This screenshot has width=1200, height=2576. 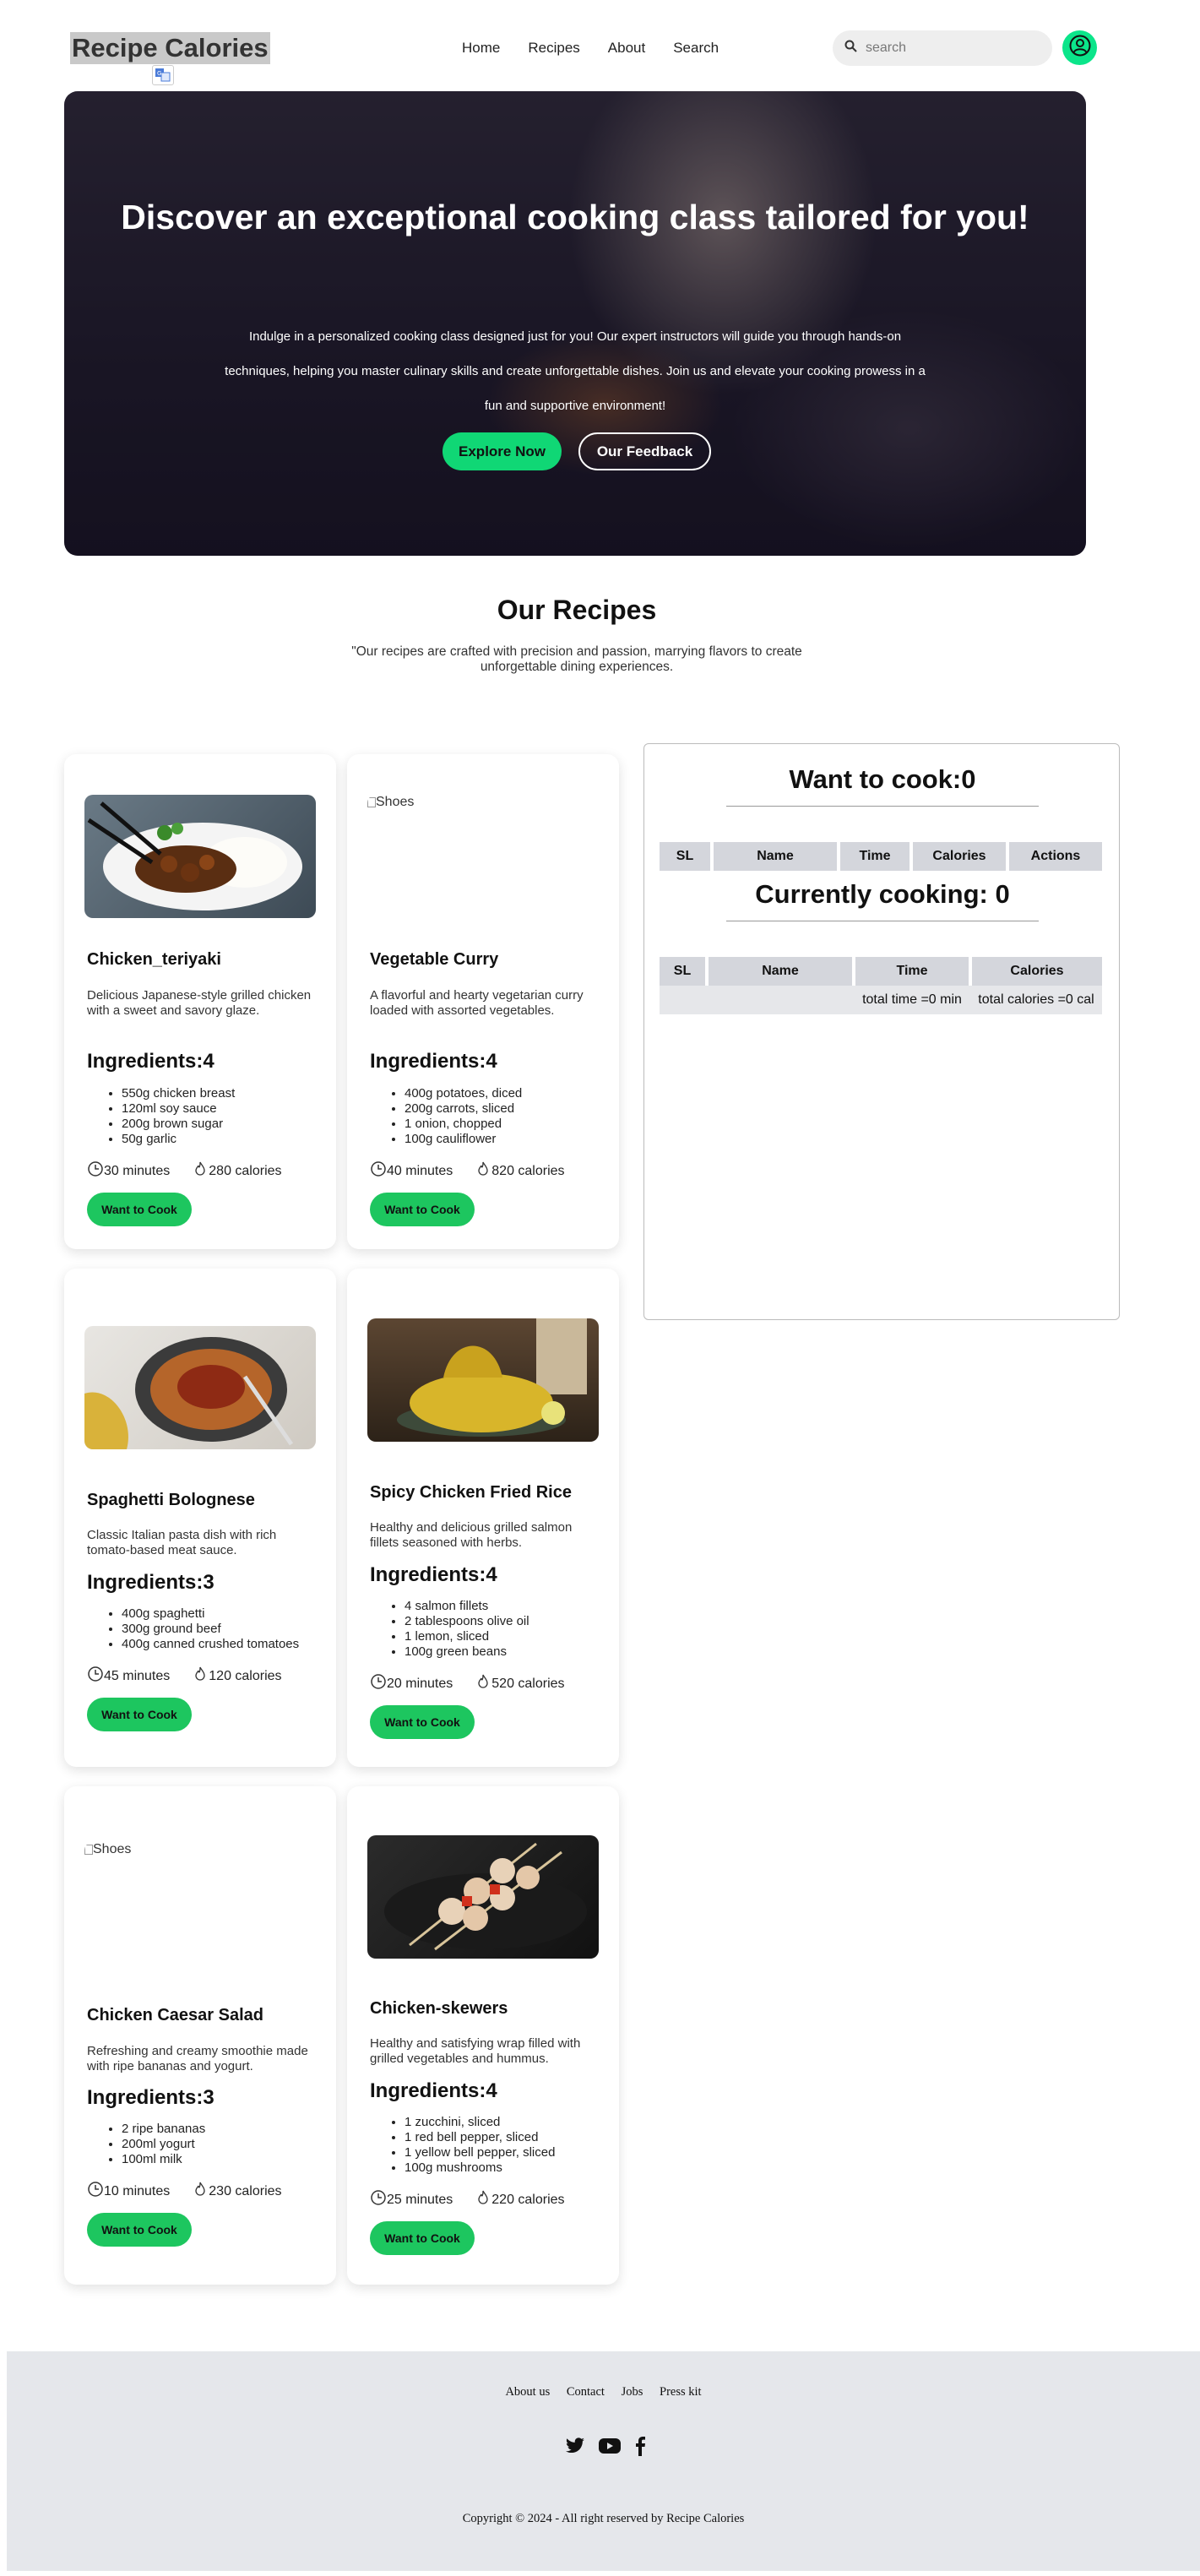 I want to click on ingredient-item: 1 red bell pepper, sliced, so click(x=506, y=2137).